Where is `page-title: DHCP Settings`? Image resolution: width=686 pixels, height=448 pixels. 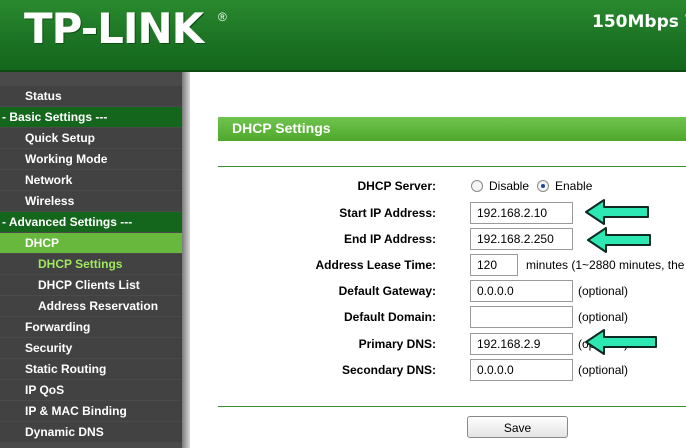
page-title: DHCP Settings is located at coordinates (281, 128).